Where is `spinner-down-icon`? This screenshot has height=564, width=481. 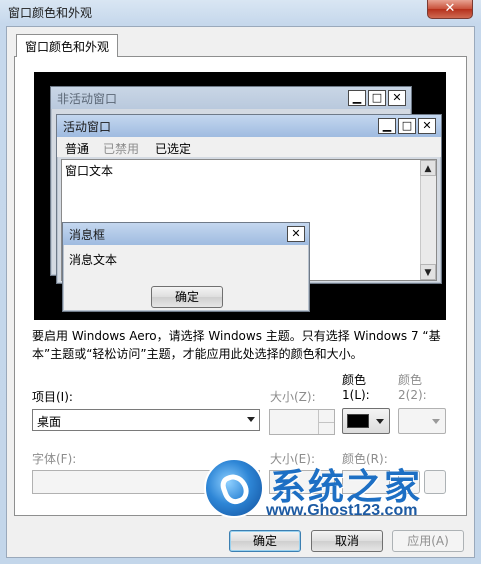 spinner-down-icon is located at coordinates (326, 428).